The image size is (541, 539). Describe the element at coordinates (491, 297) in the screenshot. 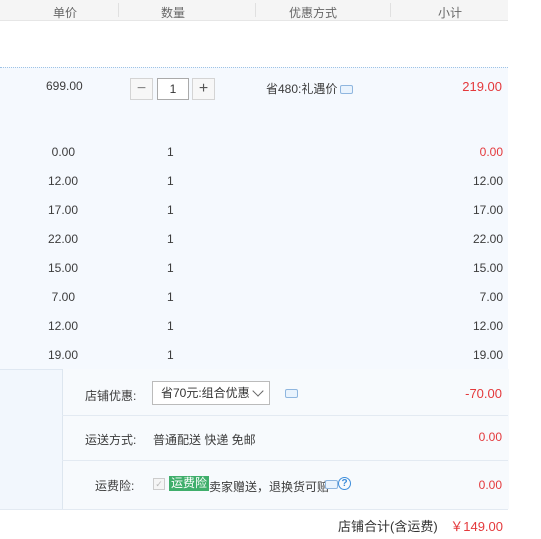

I see `item-subtotal: 7.00` at that location.